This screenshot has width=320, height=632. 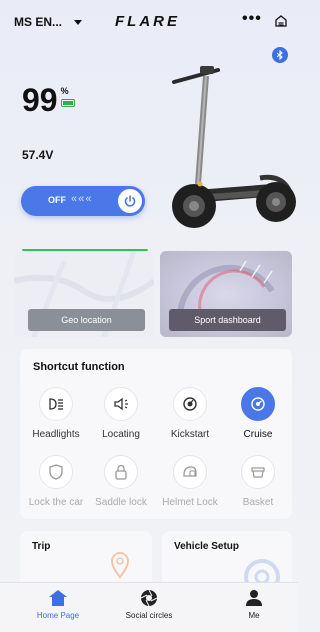 I want to click on helmet-lock-button, so click(x=190, y=472).